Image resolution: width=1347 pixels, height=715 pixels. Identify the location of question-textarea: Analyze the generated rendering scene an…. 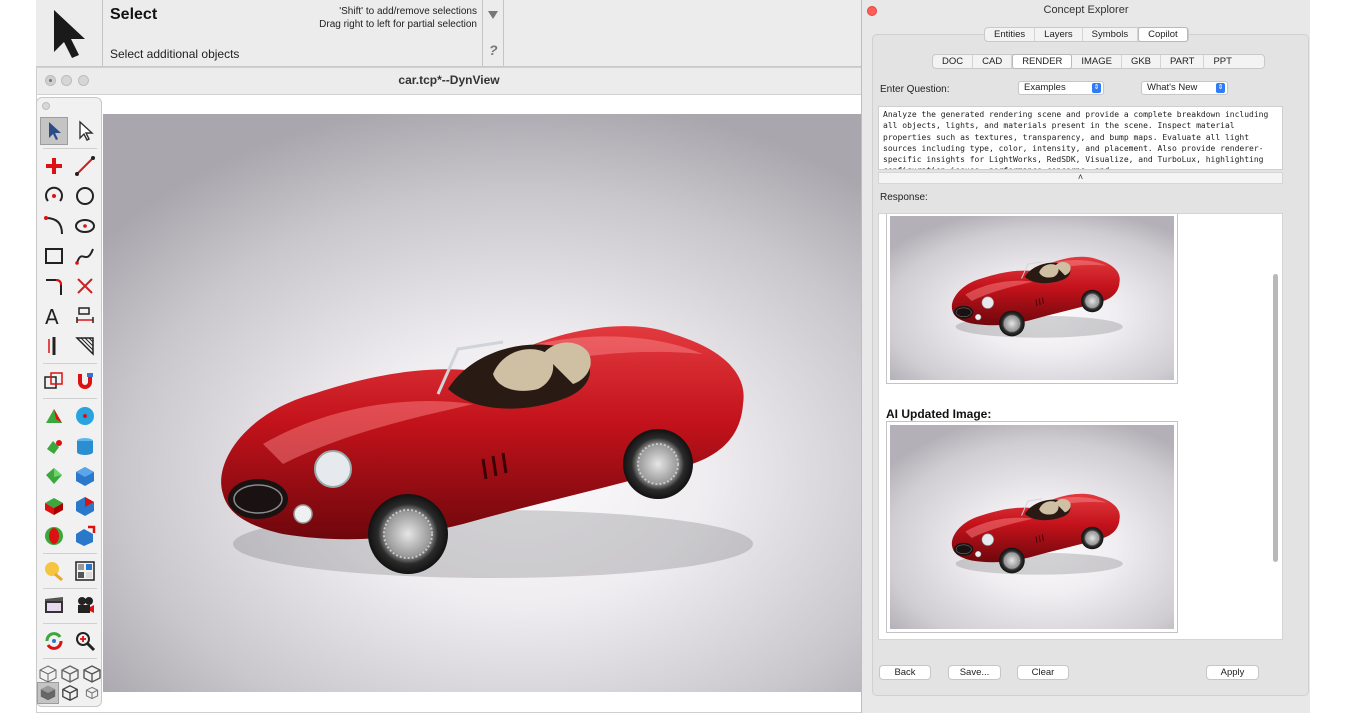
(1080, 138).